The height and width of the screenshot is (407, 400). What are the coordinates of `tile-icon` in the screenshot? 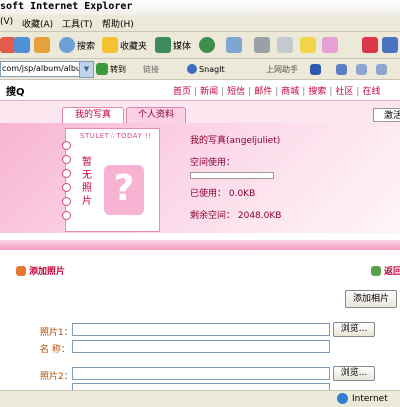 It's located at (362, 69).